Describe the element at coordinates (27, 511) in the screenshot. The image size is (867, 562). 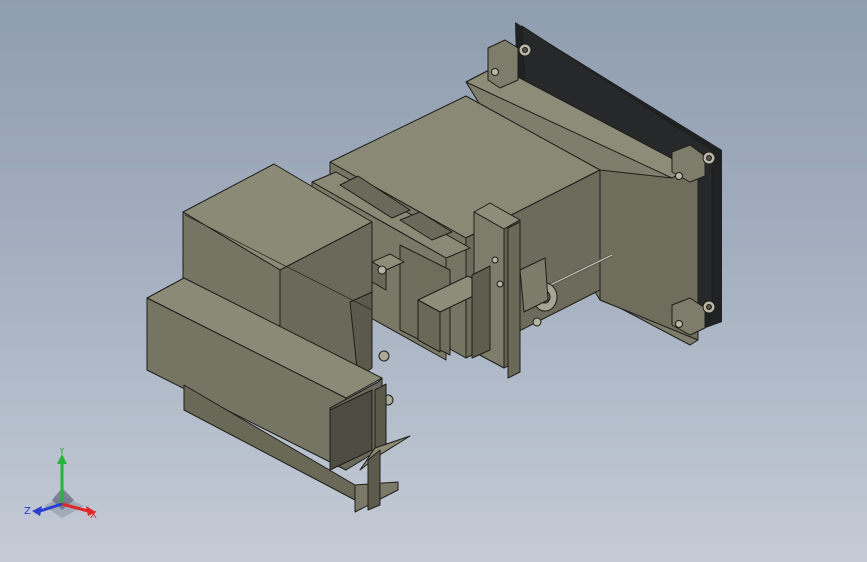
I see `z-axis-label: Z` at that location.